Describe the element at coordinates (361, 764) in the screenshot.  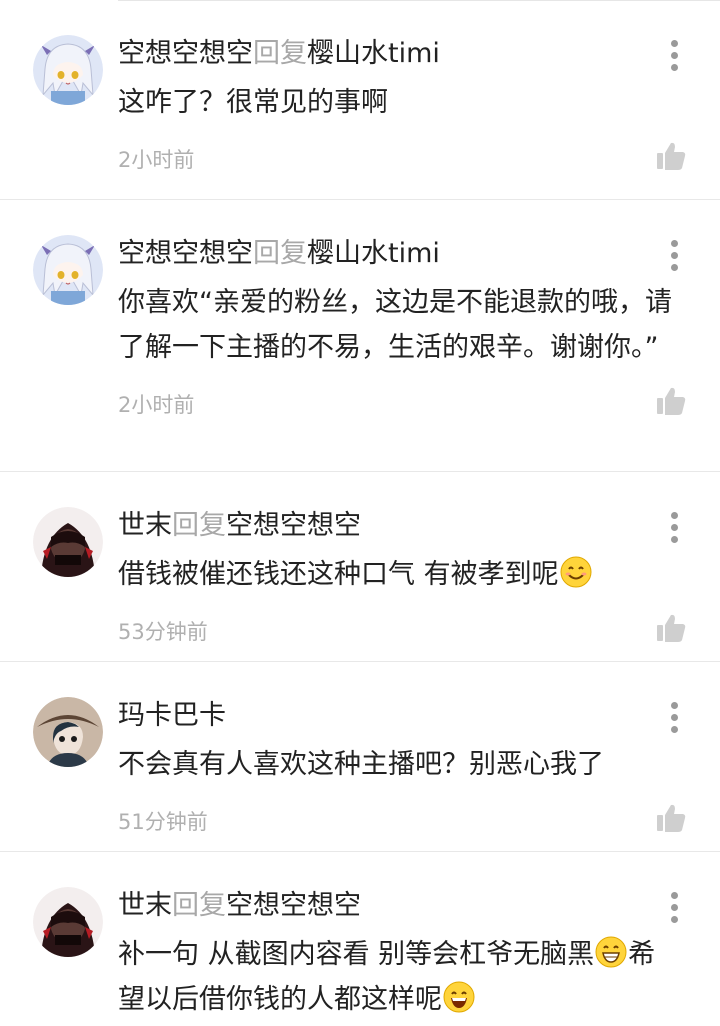
I see `comment-text: 不会真有人喜欢这种主播吧？别恶心我了` at that location.